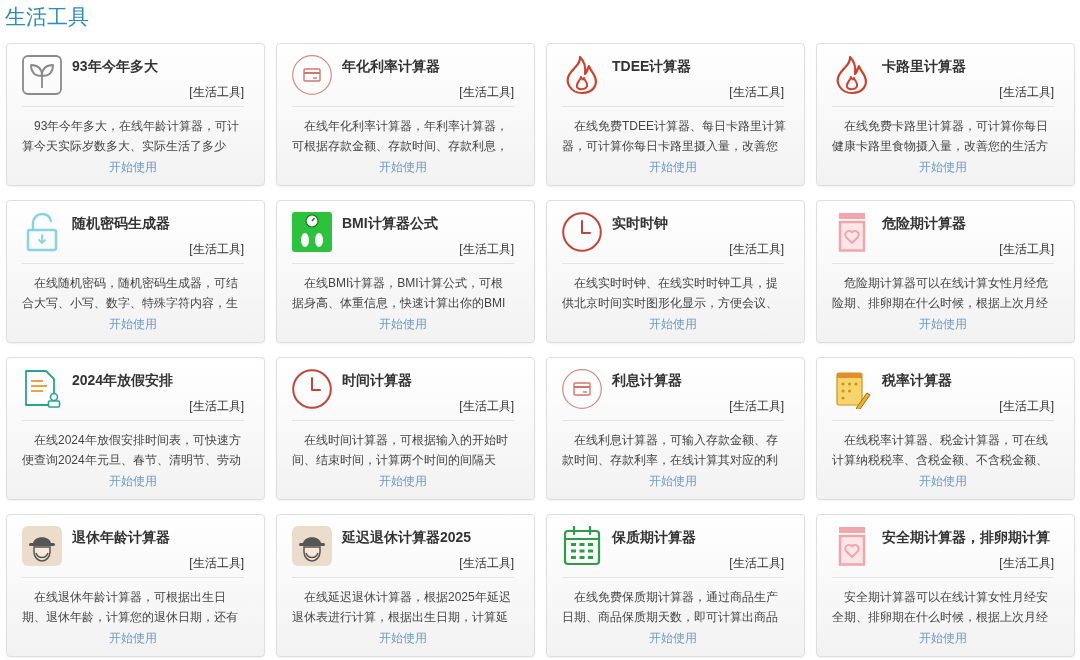 The image size is (1080, 660). I want to click on tool-title: 延迟退休计算器2025, so click(407, 537).